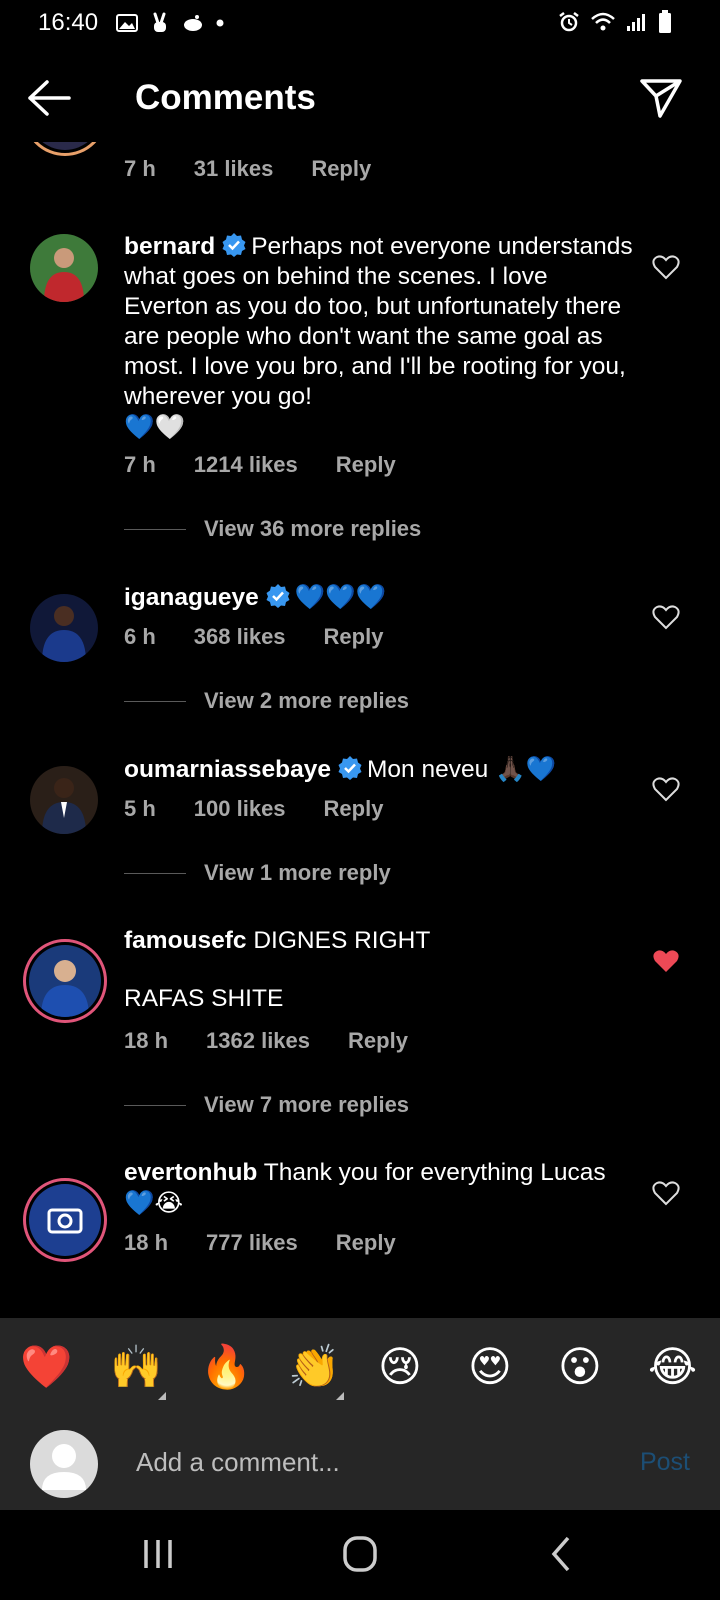 Image resolution: width=720 pixels, height=1600 pixels. Describe the element at coordinates (569, 22) in the screenshot. I see `alarm-icon` at that location.